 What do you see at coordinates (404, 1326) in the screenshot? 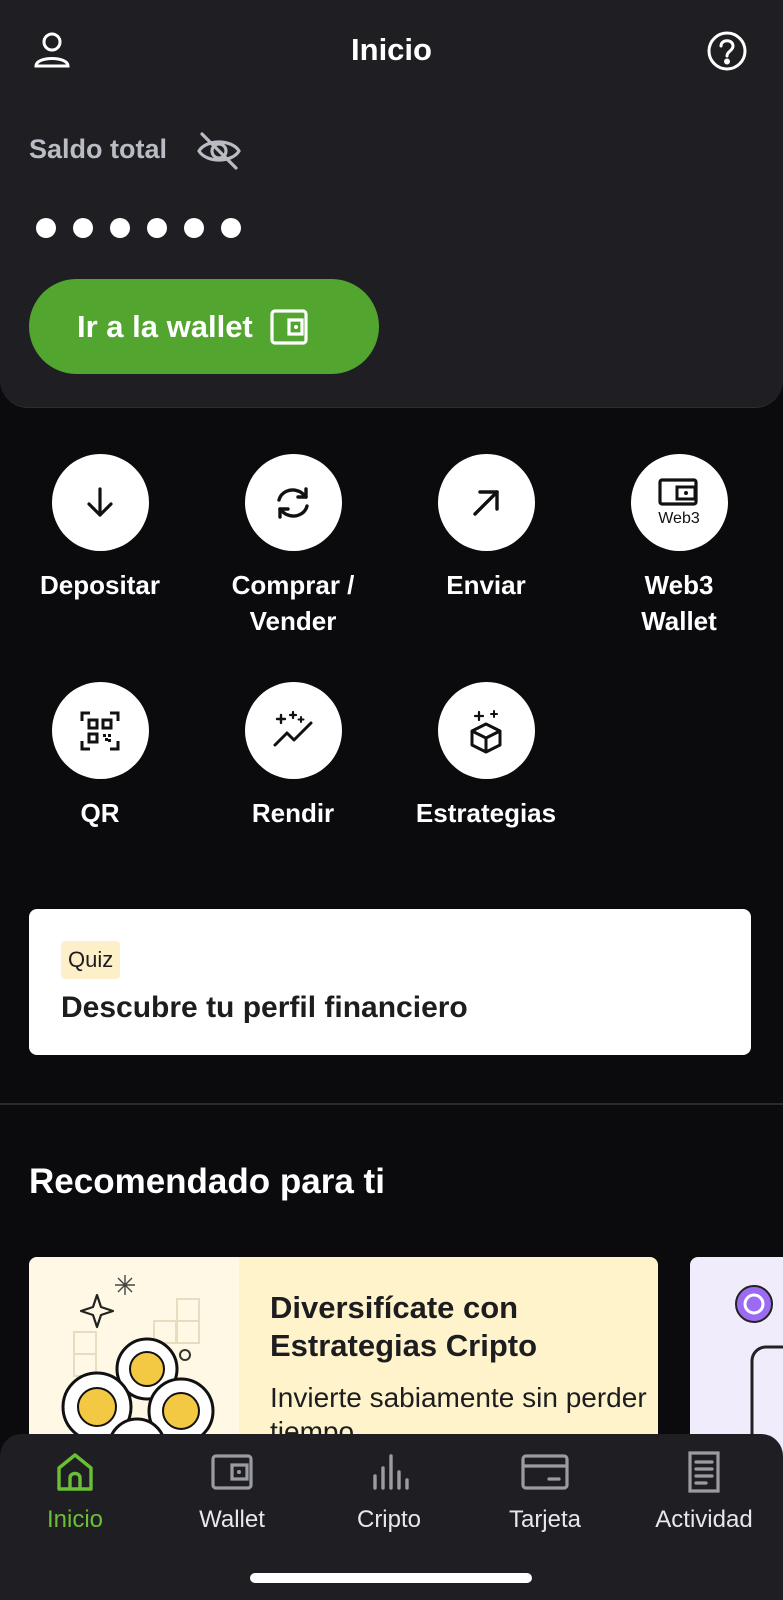
I see `promo-title: Diversifícate con Estrategias Cripto` at bounding box center [404, 1326].